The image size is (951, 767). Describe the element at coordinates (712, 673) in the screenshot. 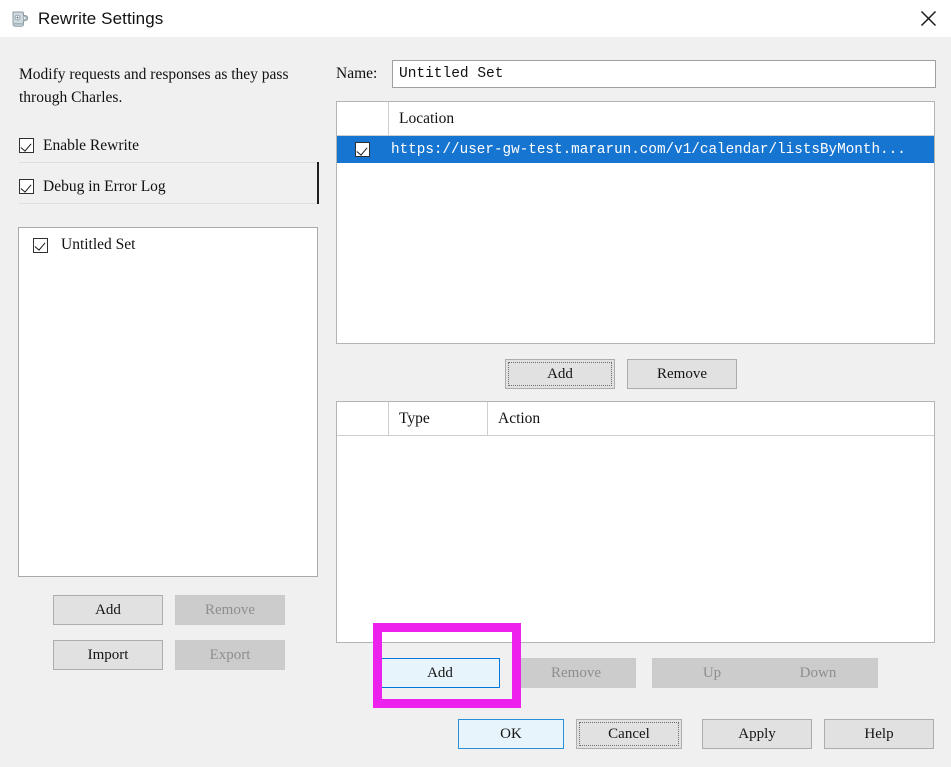

I see `move-rule-up-button: Up` at that location.